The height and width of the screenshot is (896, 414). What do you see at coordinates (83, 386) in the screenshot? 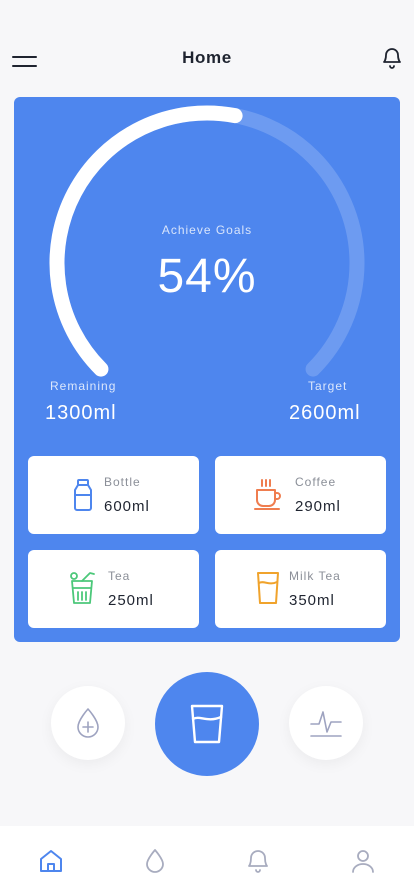
I see `remaining-label: Remaining` at bounding box center [83, 386].